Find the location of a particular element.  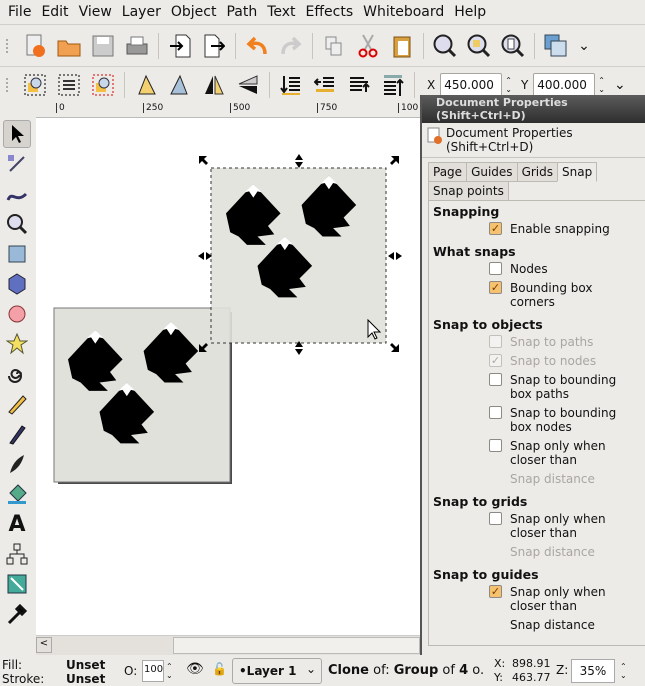

paint-bucket-tool-icon is located at coordinates (17, 494).